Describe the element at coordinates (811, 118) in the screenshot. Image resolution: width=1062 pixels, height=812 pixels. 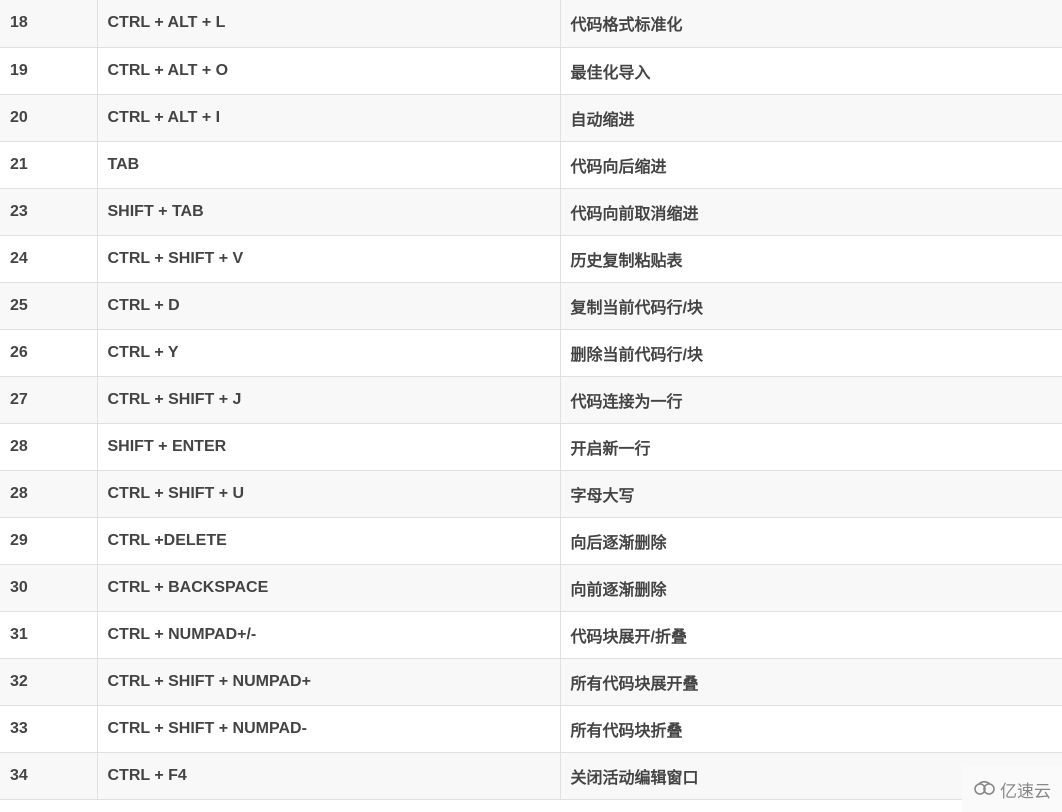
I see `shortcut-description: 自动缩进` at that location.